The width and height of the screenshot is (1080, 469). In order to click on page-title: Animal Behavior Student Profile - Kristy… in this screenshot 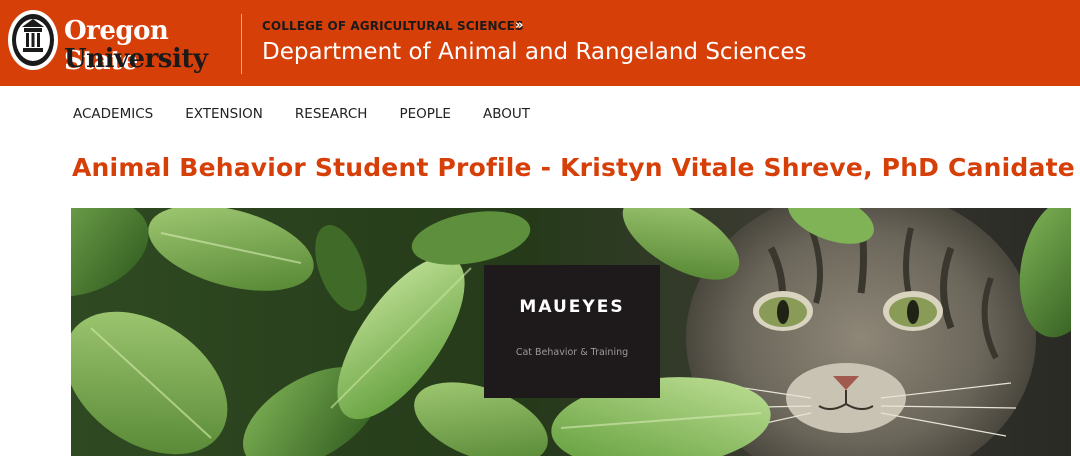, I will do `click(573, 167)`.